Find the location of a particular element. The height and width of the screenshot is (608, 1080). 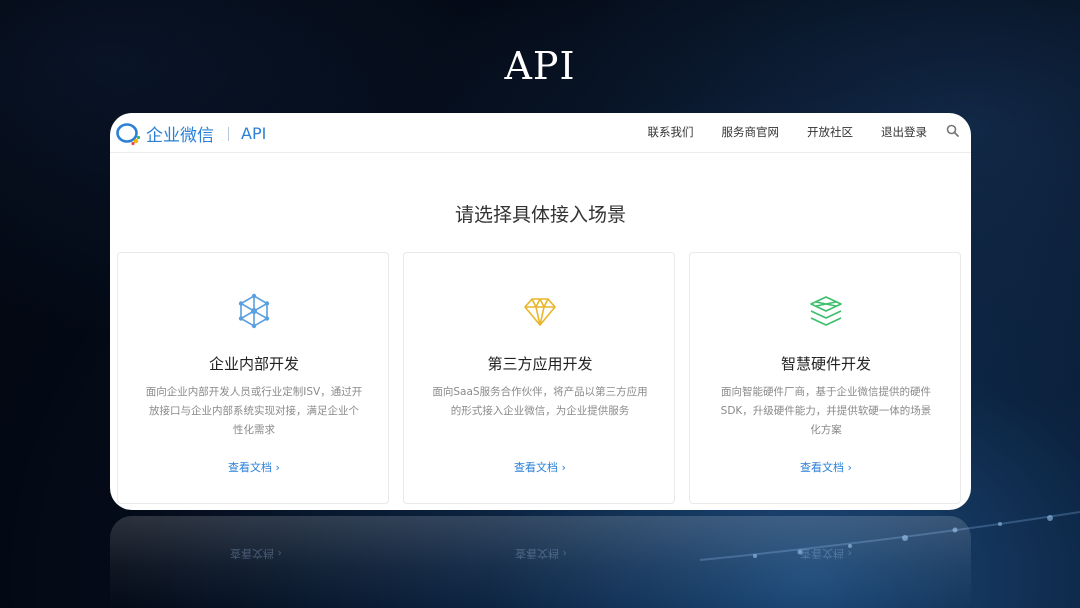

card-description: 面向SaaS服务合作伙伴，将产品以第三方应用的形式接入企业微信，为企业提供服务 is located at coordinates (540, 401).